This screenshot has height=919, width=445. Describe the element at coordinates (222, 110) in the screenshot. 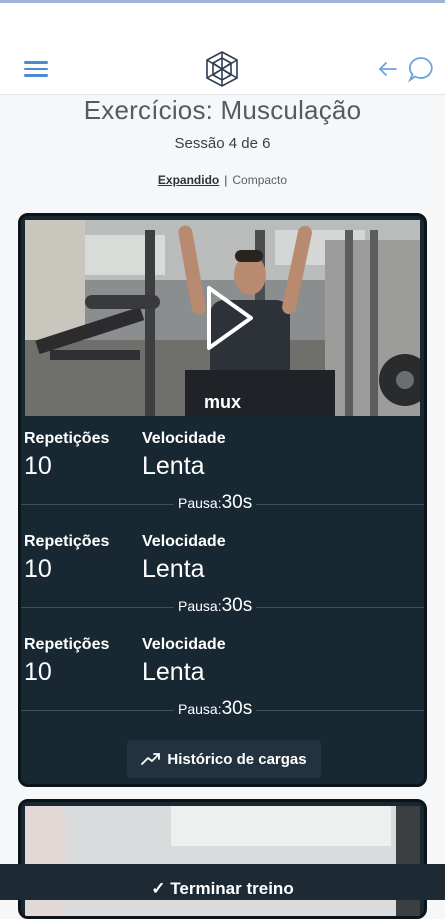

I see `page-title: Exercícios: Musculação` at that location.